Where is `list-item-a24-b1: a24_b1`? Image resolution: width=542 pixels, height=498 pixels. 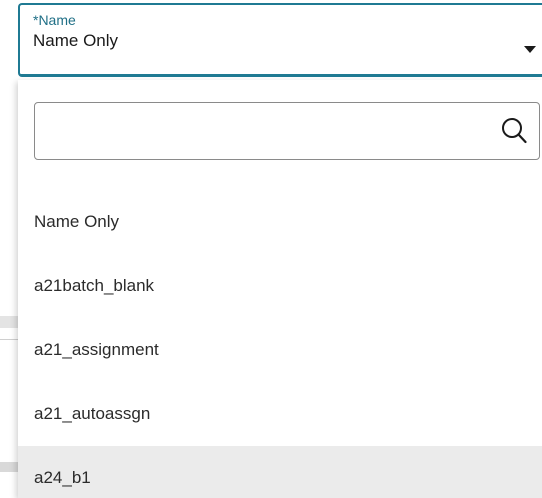
list-item-a24-b1: a24_b1 is located at coordinates (280, 472).